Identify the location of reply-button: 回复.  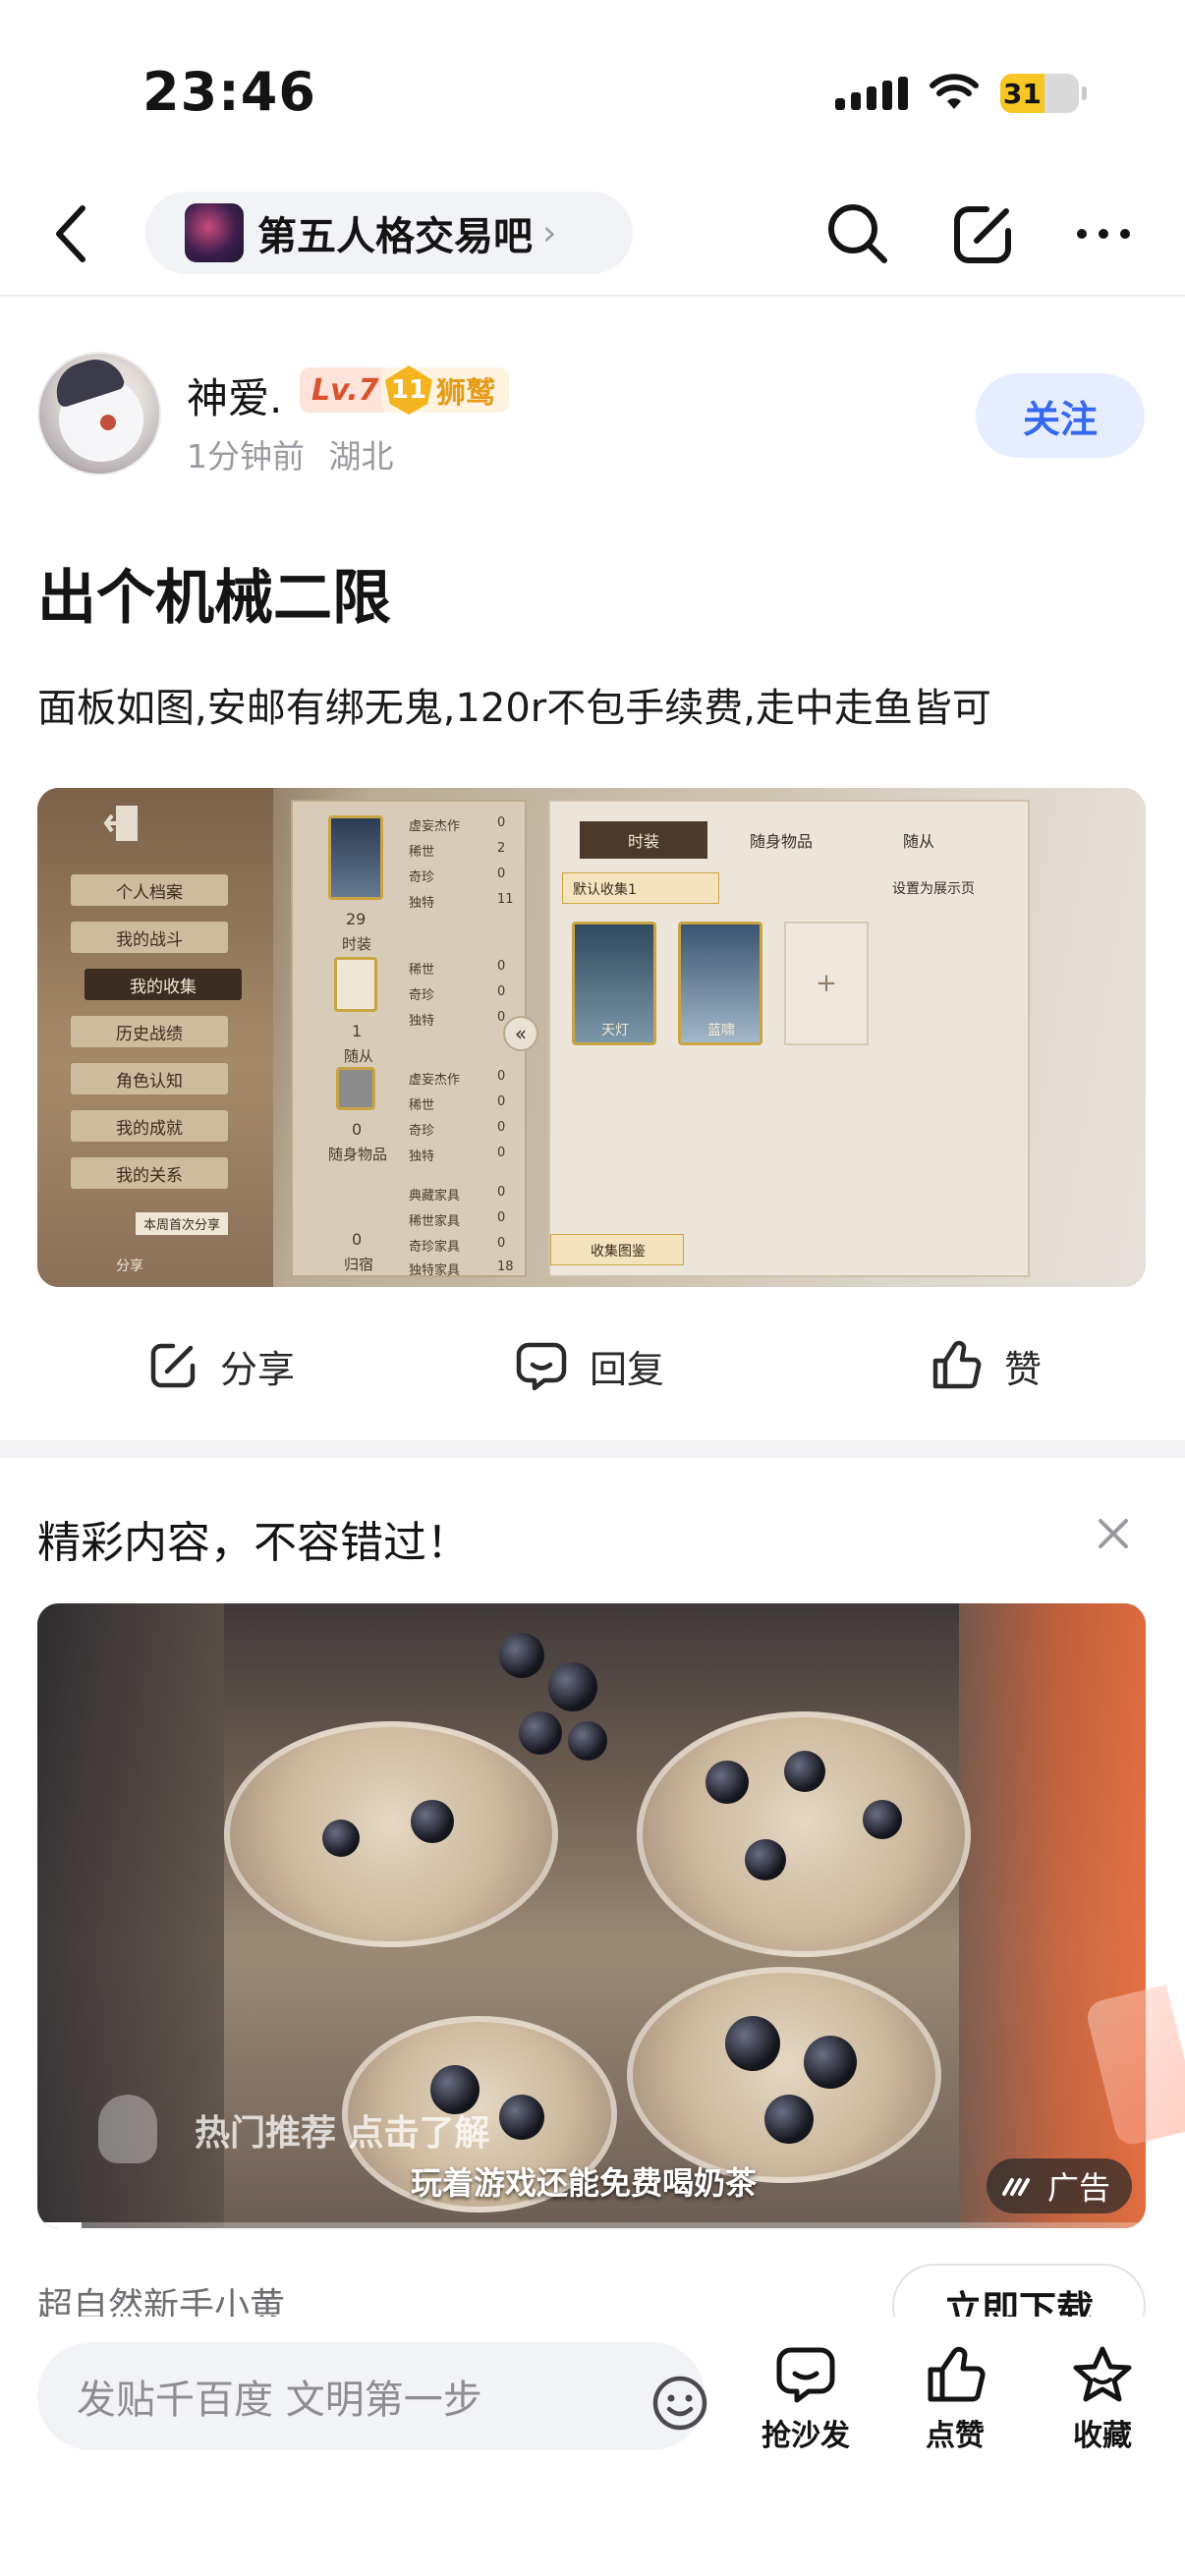
(590, 1365).